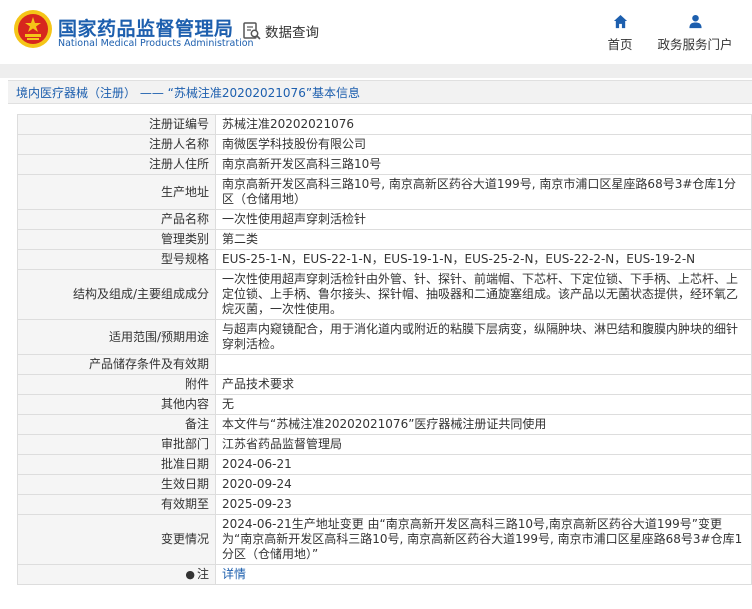  I want to click on field-label: 适用范围/预期用途, so click(116, 337).